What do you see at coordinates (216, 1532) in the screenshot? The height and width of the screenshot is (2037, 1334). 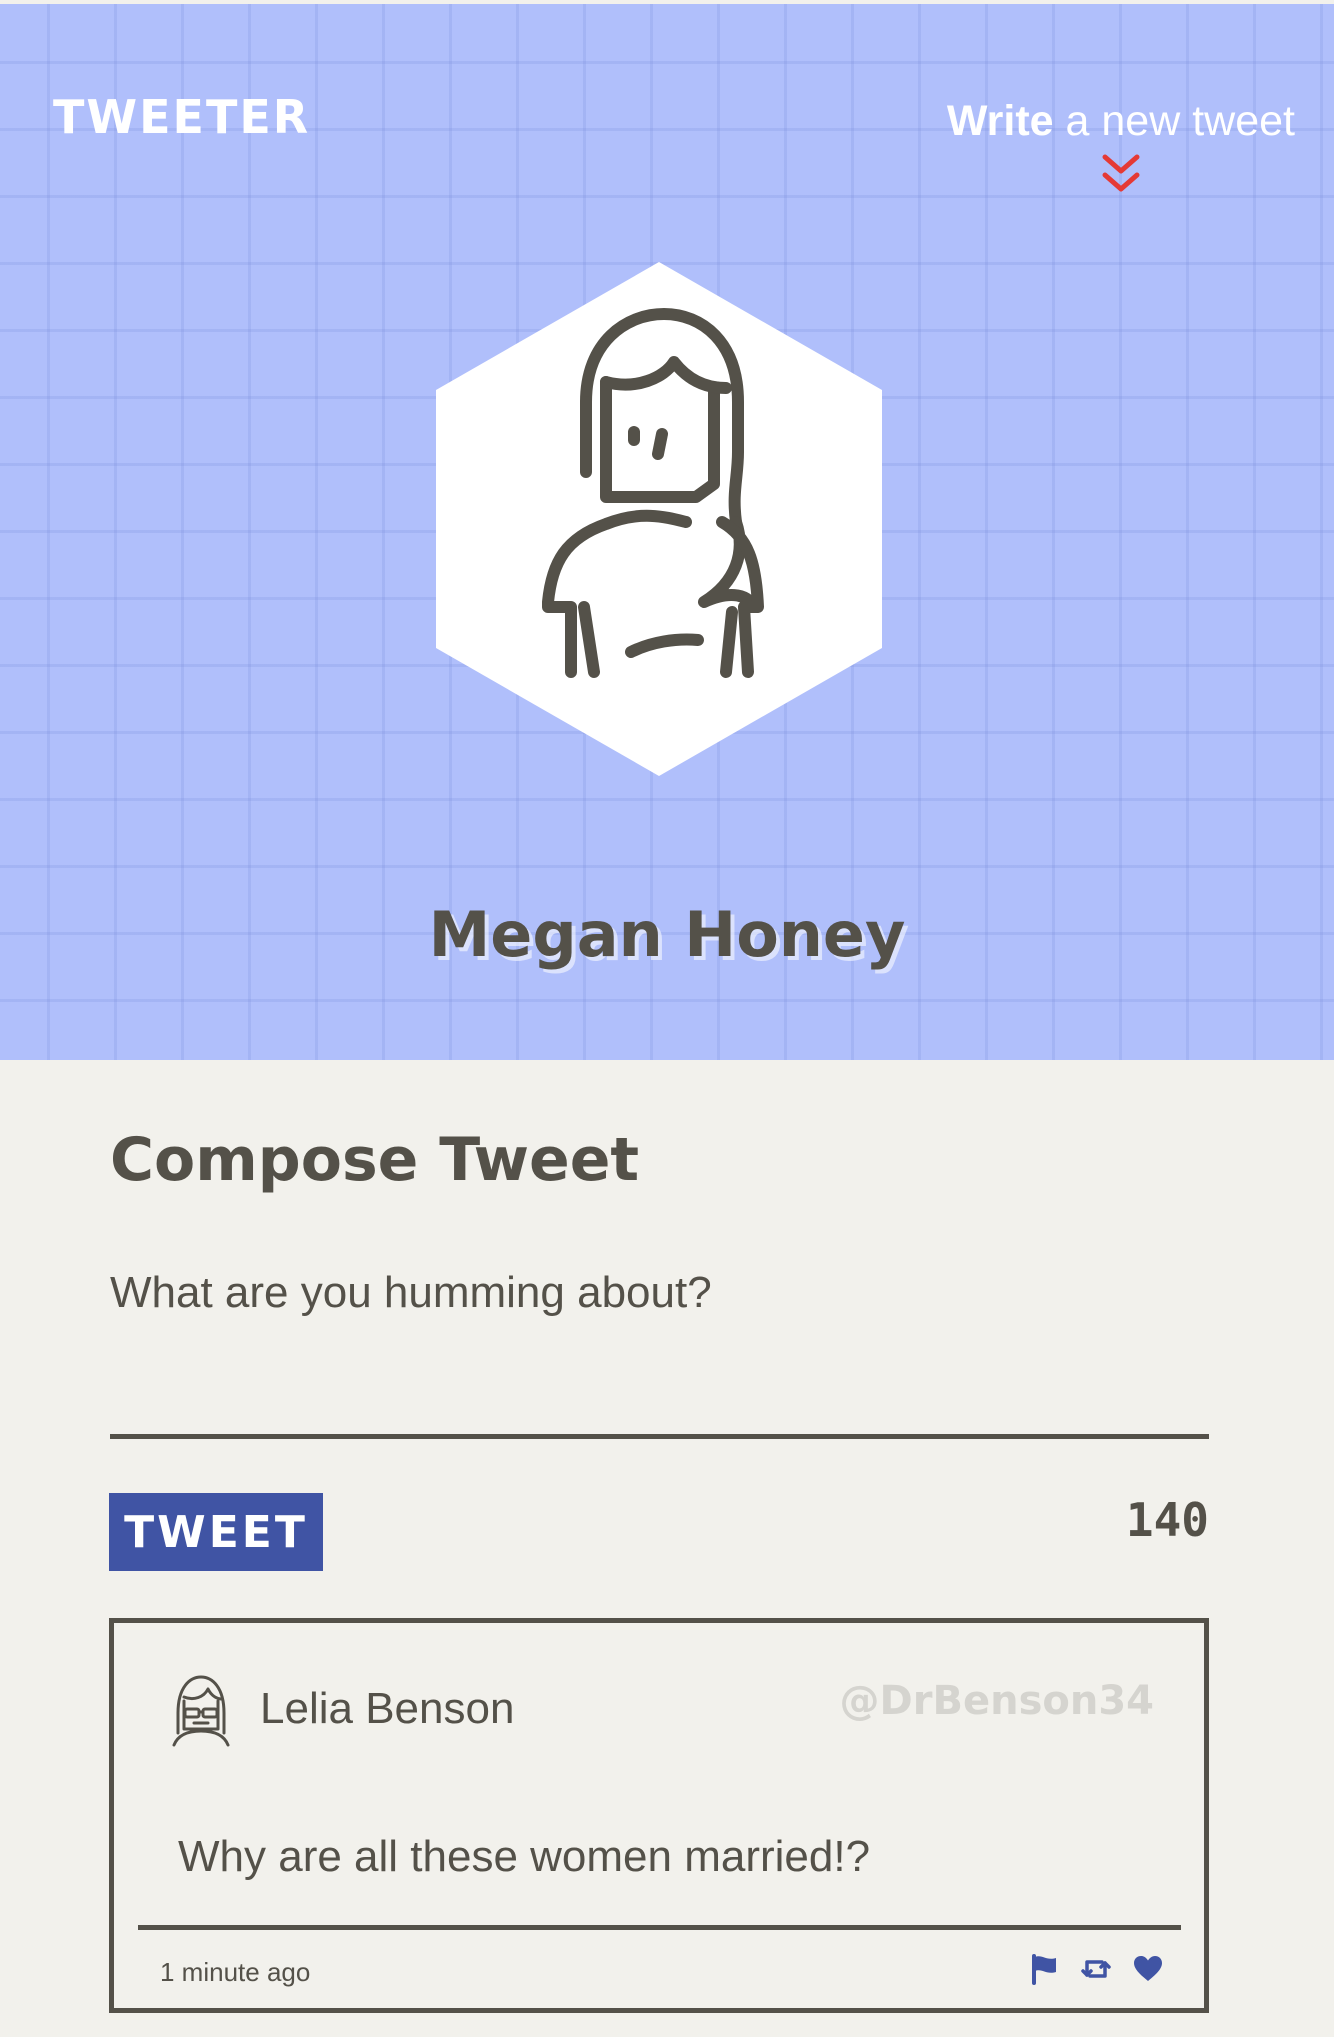 I see `tweet-button: TWEET` at bounding box center [216, 1532].